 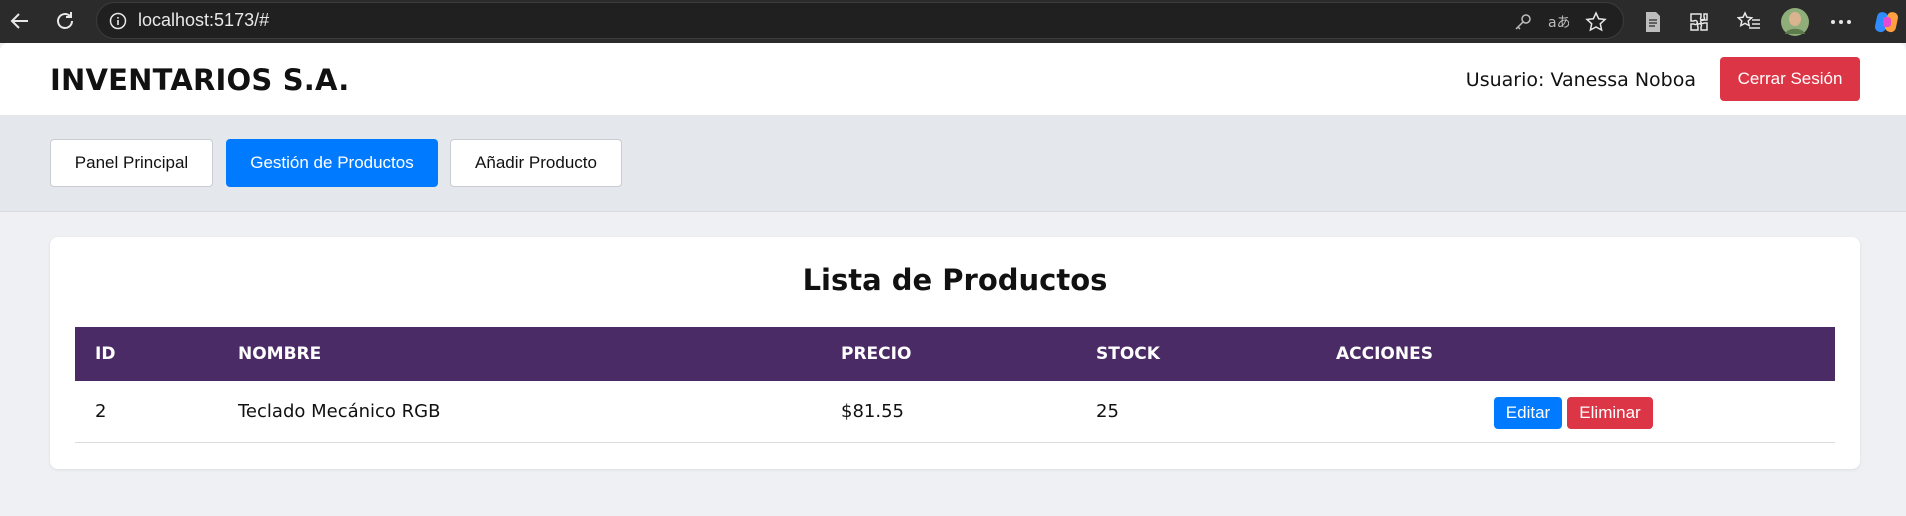 I want to click on products-title: Lista de Productos, so click(x=955, y=280).